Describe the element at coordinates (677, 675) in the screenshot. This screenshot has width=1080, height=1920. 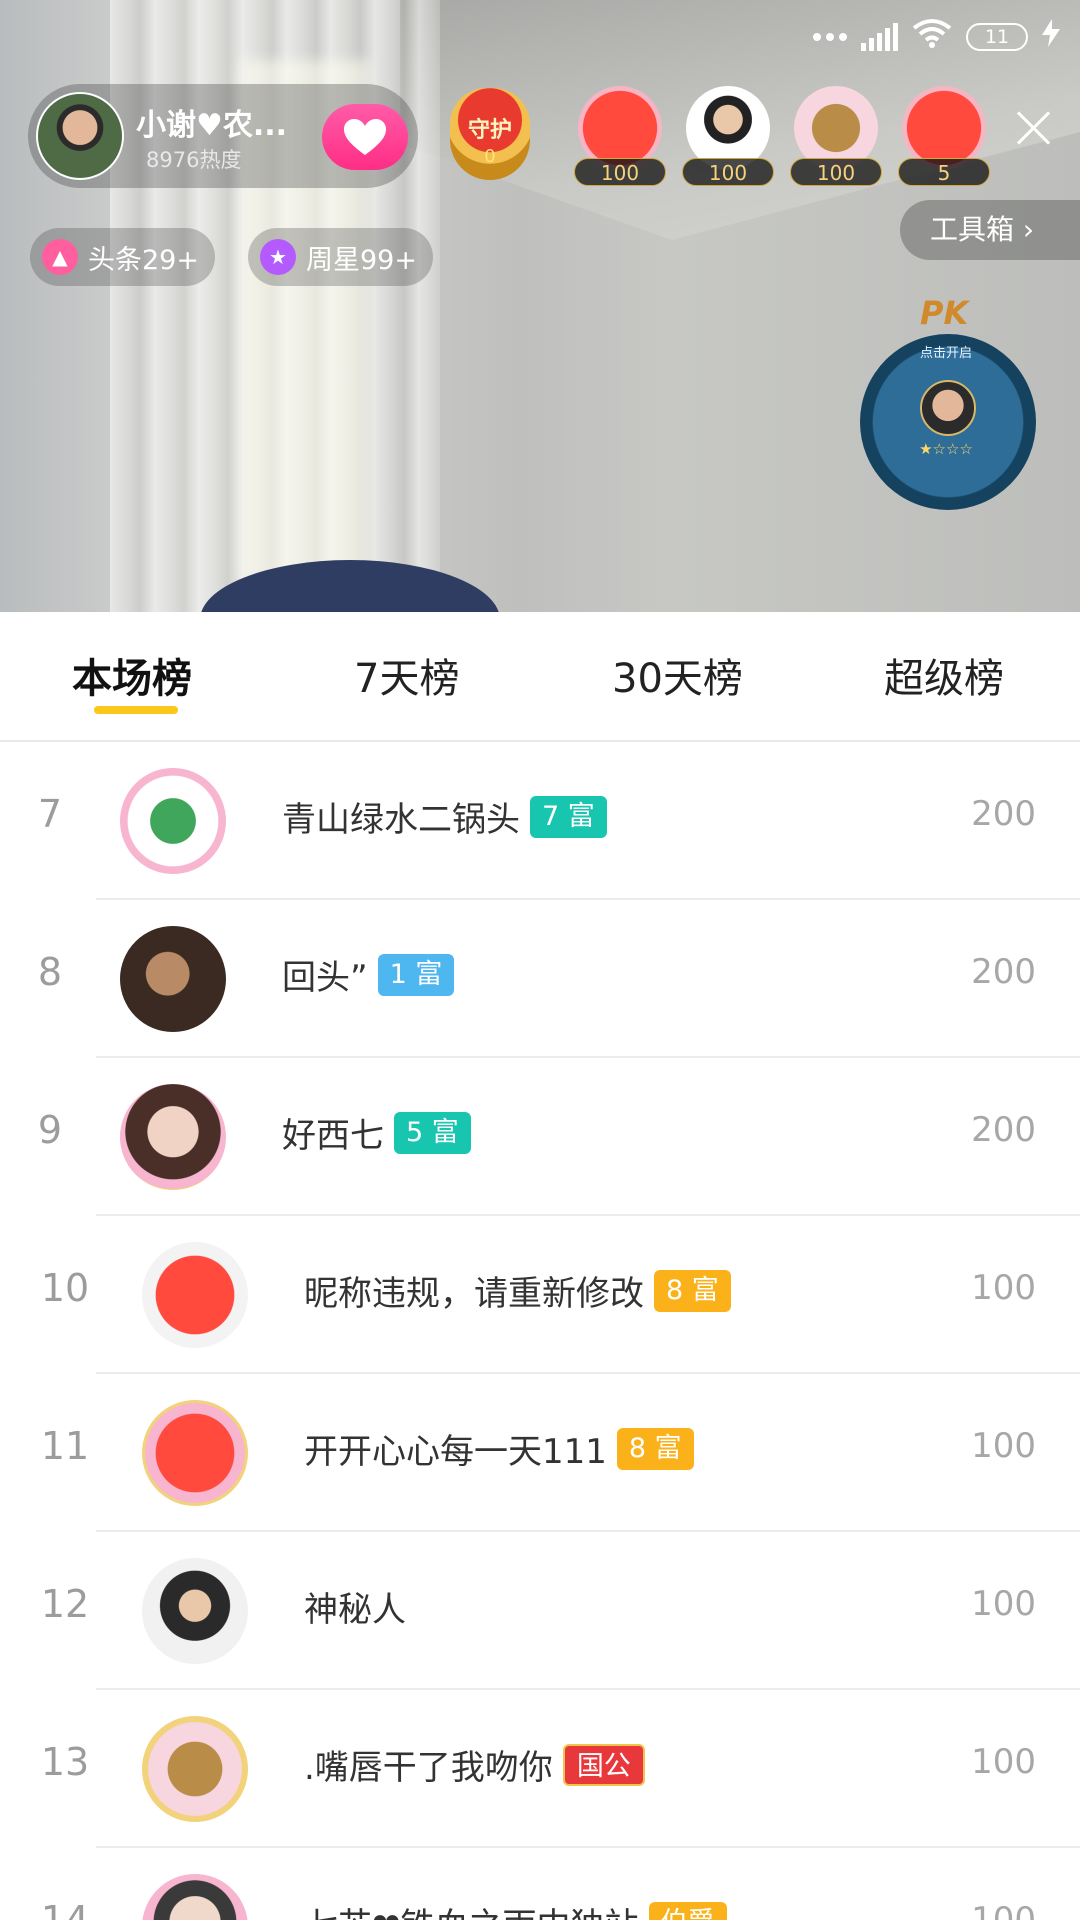
I see `tab-30-days: 30天榜` at that location.